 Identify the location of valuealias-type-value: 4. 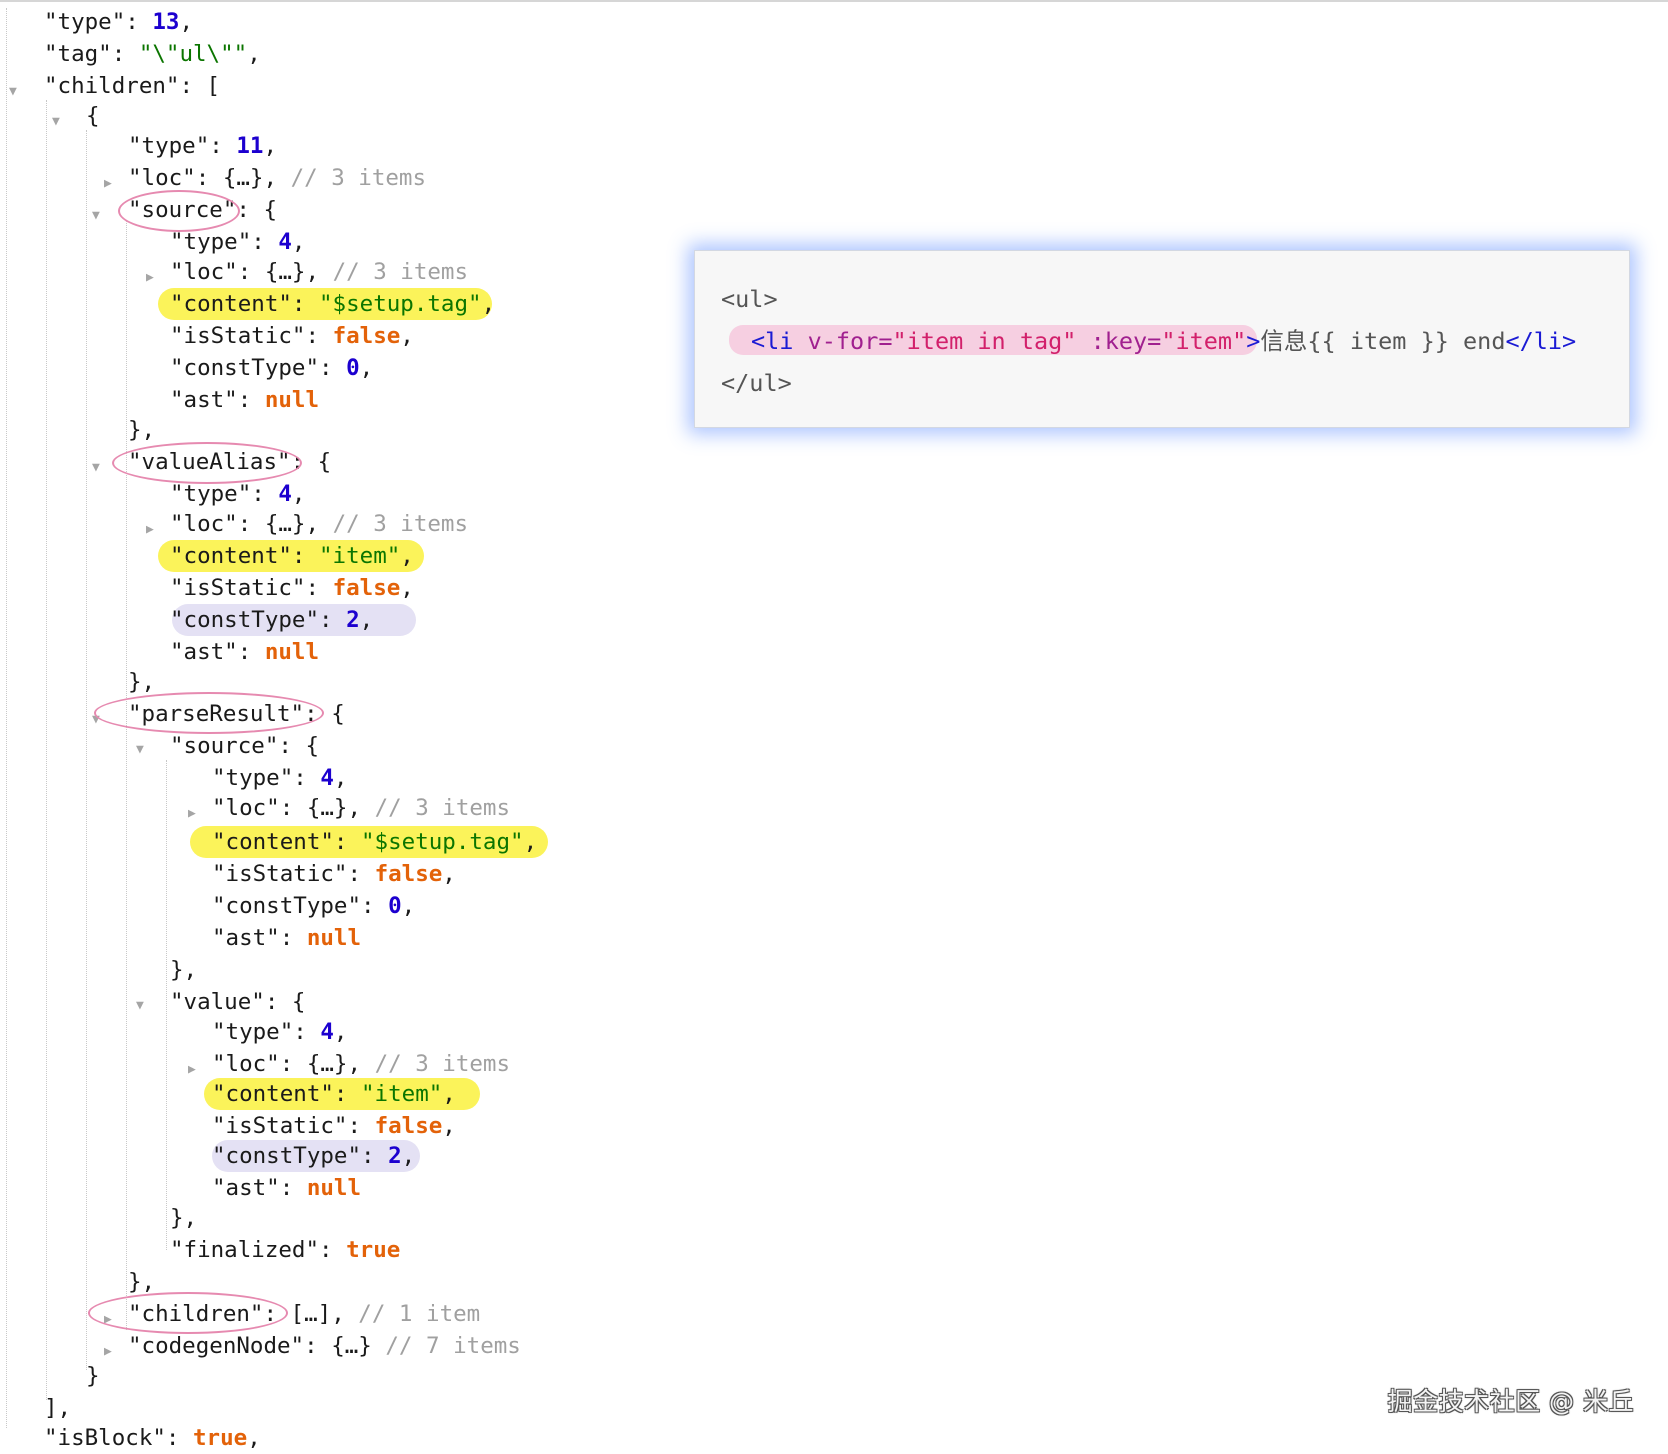
(285, 494).